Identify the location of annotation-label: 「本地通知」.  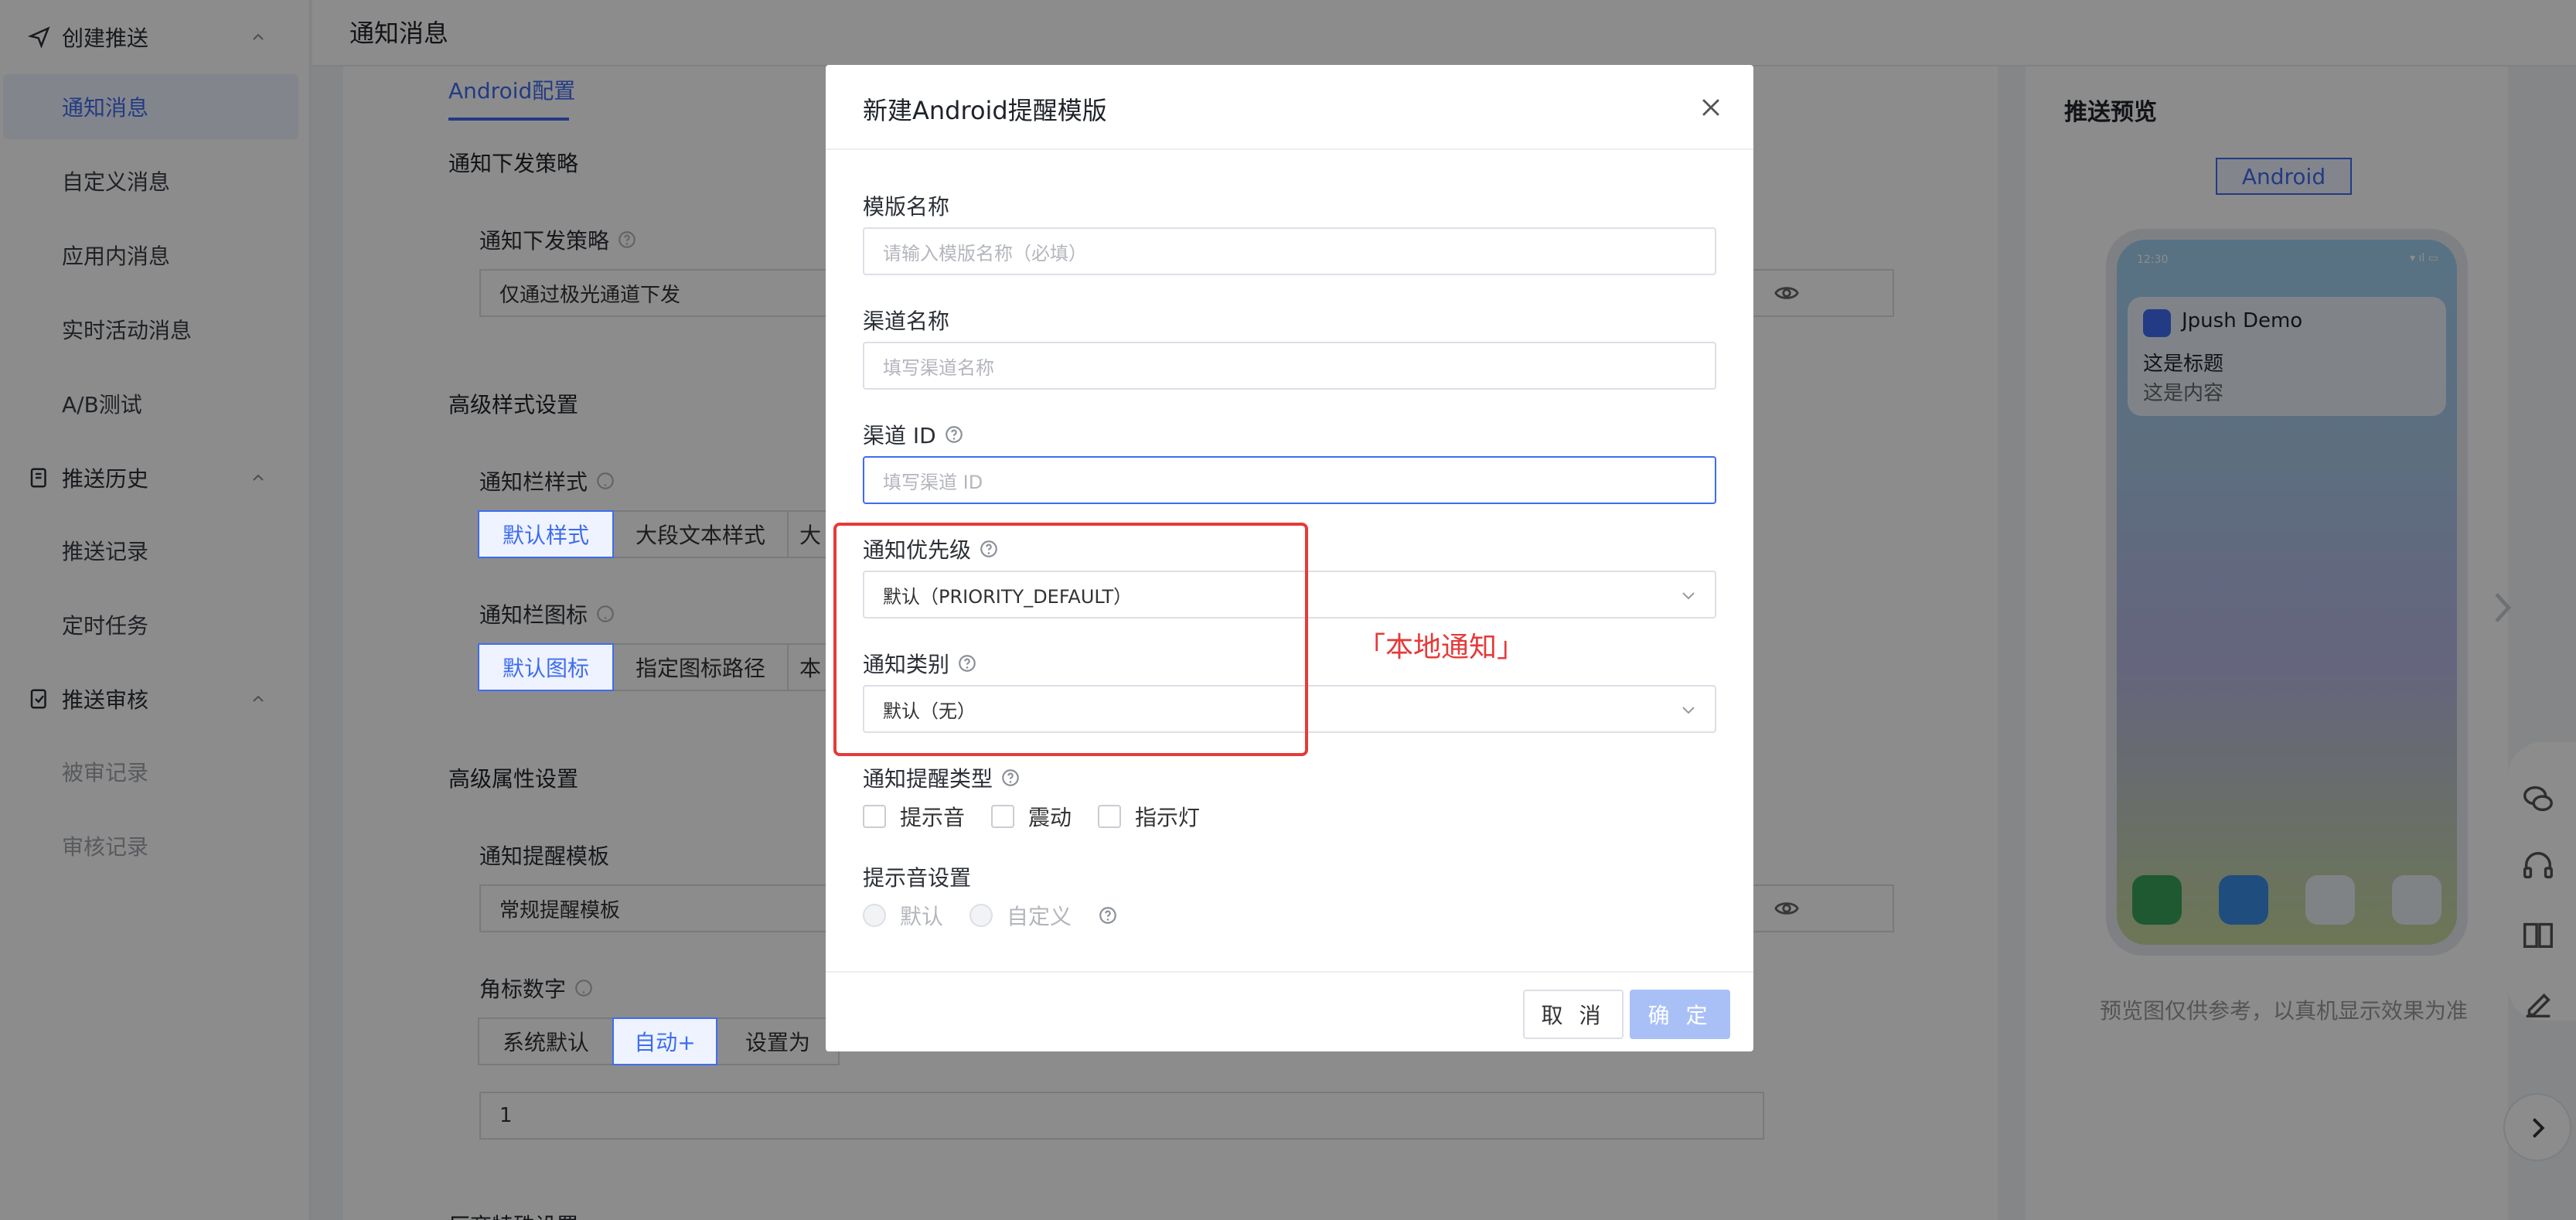
(1441, 647).